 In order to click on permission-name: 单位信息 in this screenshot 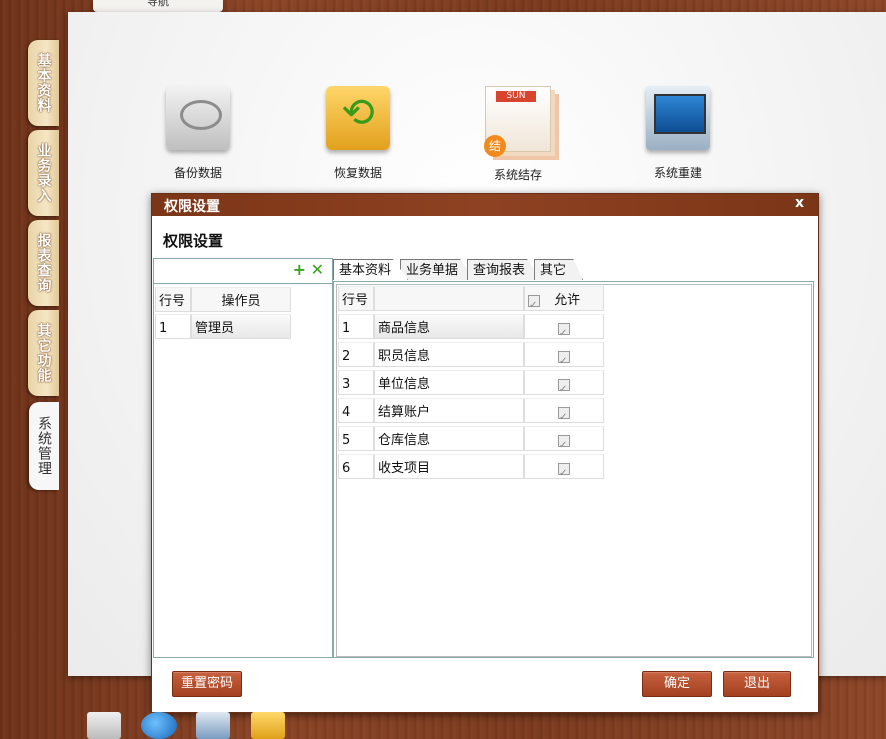, I will do `click(449, 382)`.